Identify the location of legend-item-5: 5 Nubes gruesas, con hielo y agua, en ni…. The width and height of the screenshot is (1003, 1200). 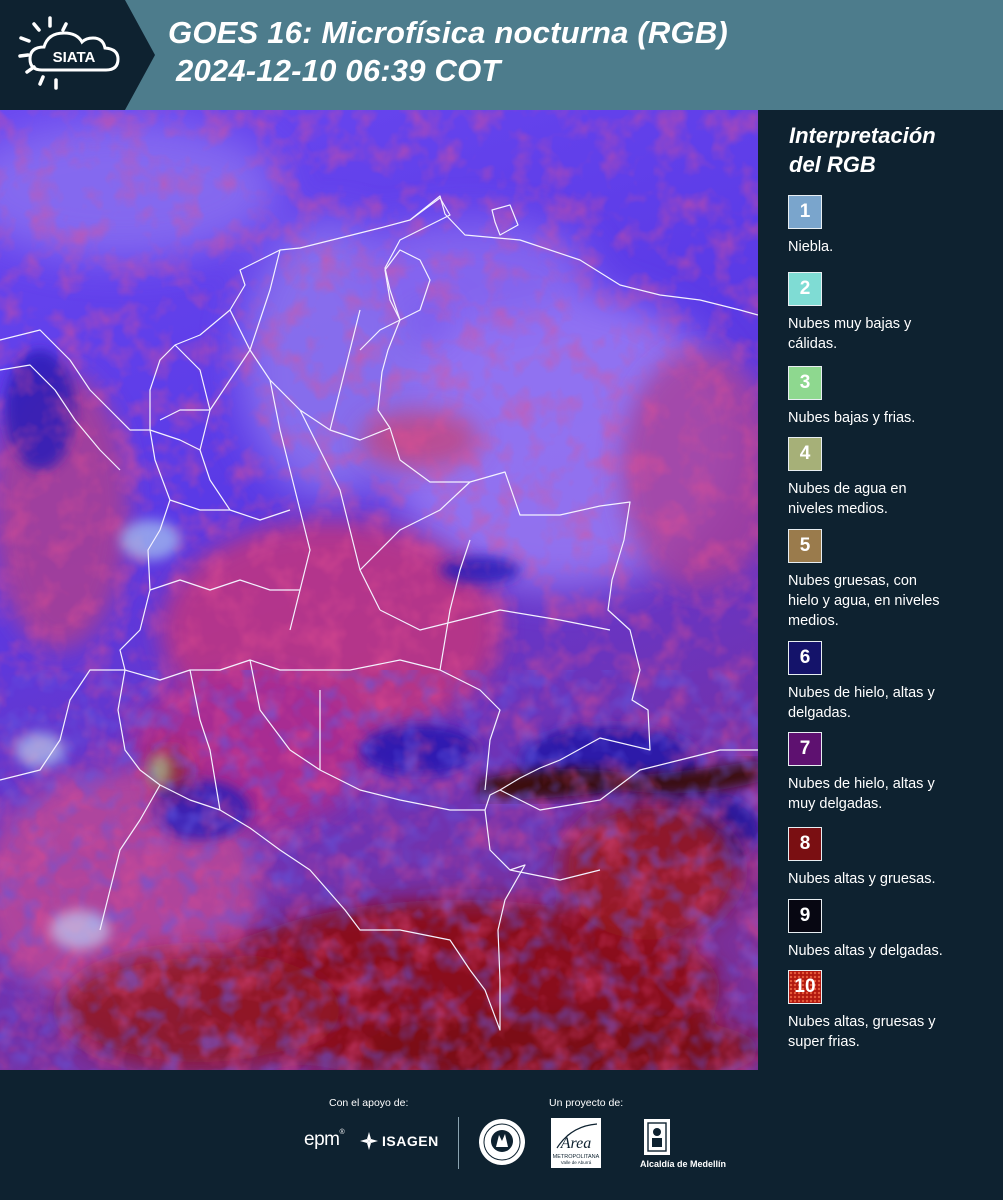
(888, 580).